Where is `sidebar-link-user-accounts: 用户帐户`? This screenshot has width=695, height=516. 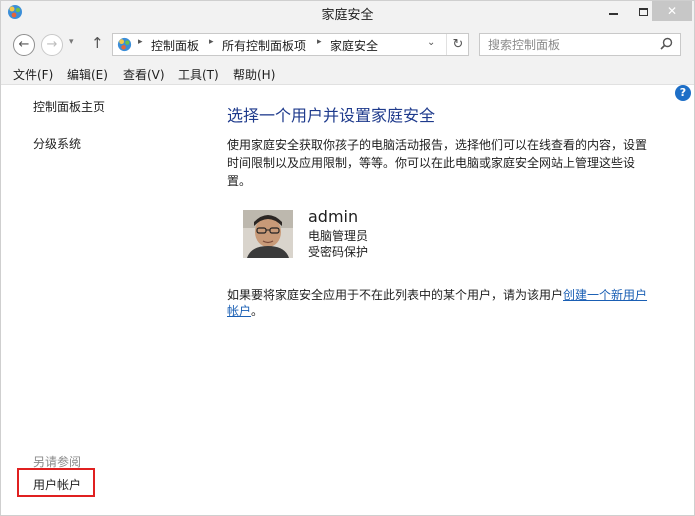 sidebar-link-user-accounts: 用户帐户 is located at coordinates (57, 484).